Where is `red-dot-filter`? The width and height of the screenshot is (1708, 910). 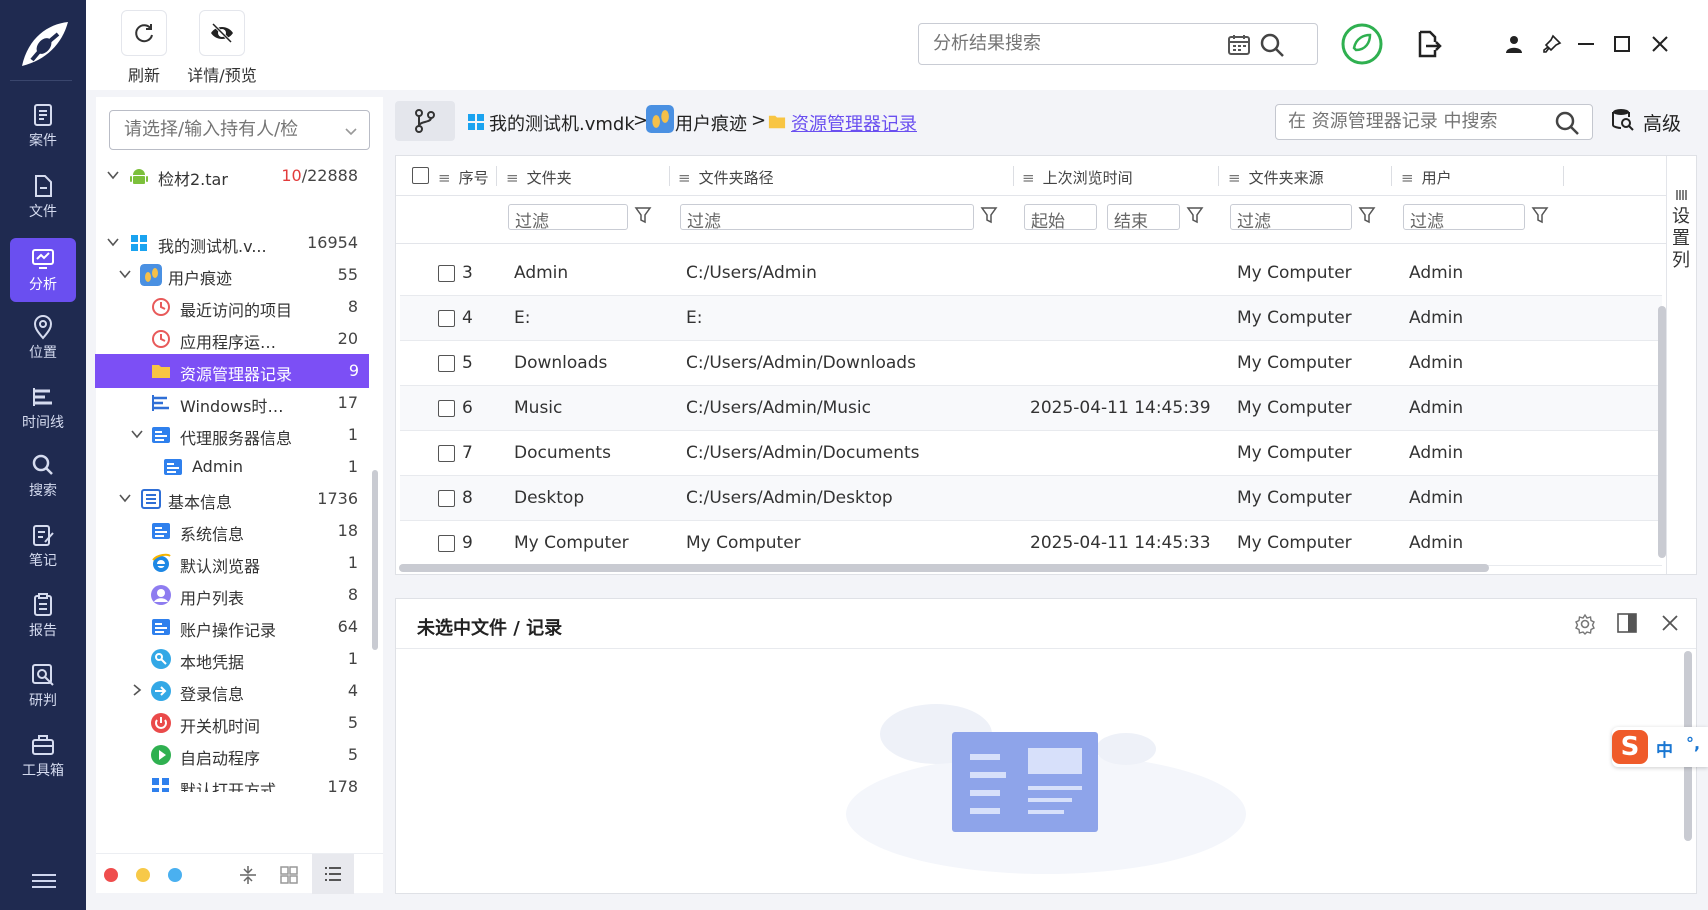 red-dot-filter is located at coordinates (111, 875).